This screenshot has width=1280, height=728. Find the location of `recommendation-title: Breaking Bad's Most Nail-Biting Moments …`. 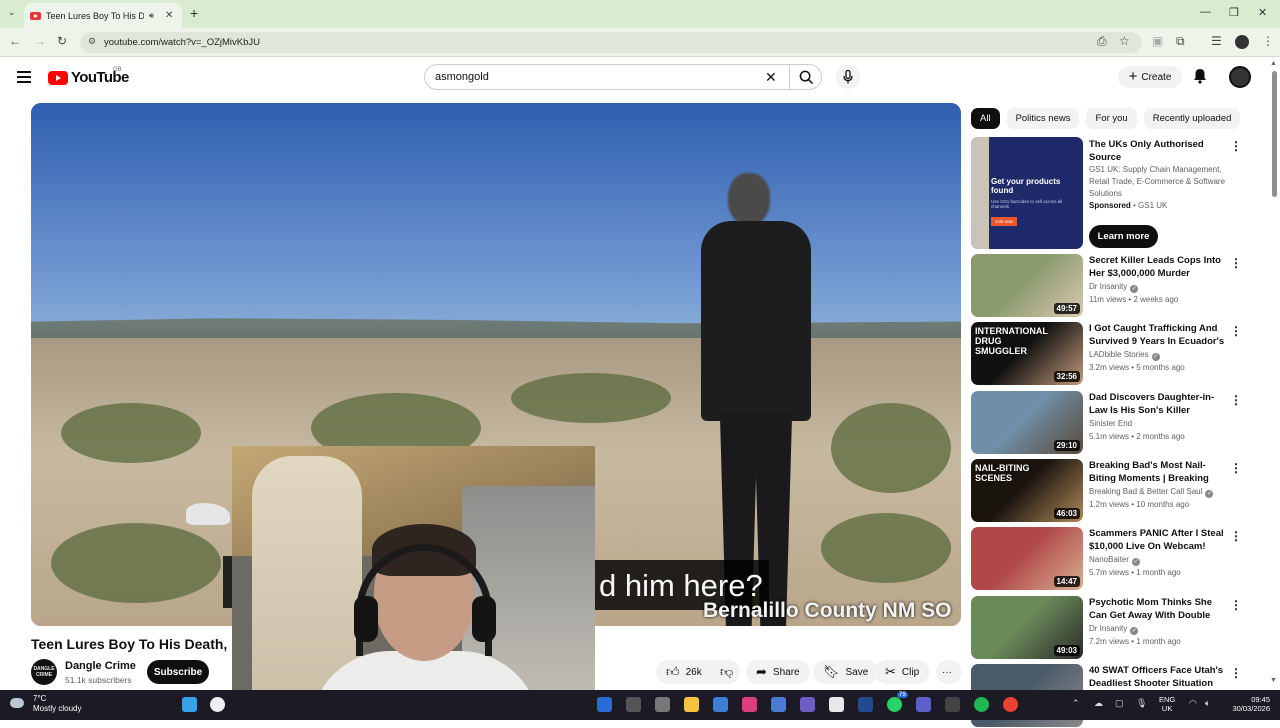

recommendation-title: Breaking Bad's Most Nail-Biting Moments … is located at coordinates (1158, 472).